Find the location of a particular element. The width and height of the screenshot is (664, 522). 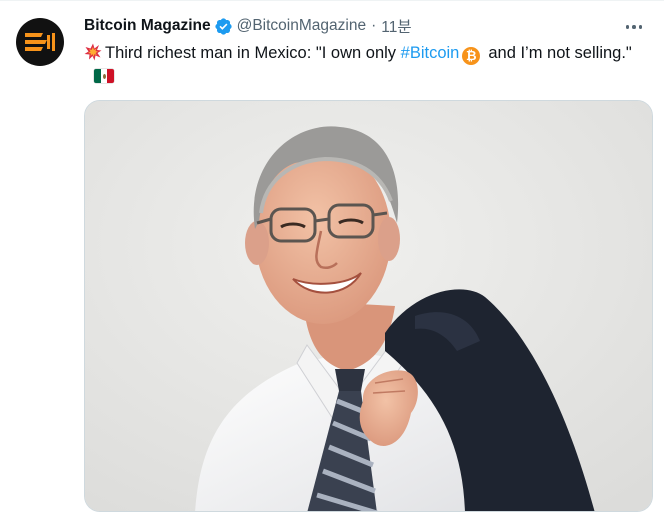

tweet-header: Bitcoin Magazine @BitcoinMagazine · 11분 is located at coordinates (248, 26).